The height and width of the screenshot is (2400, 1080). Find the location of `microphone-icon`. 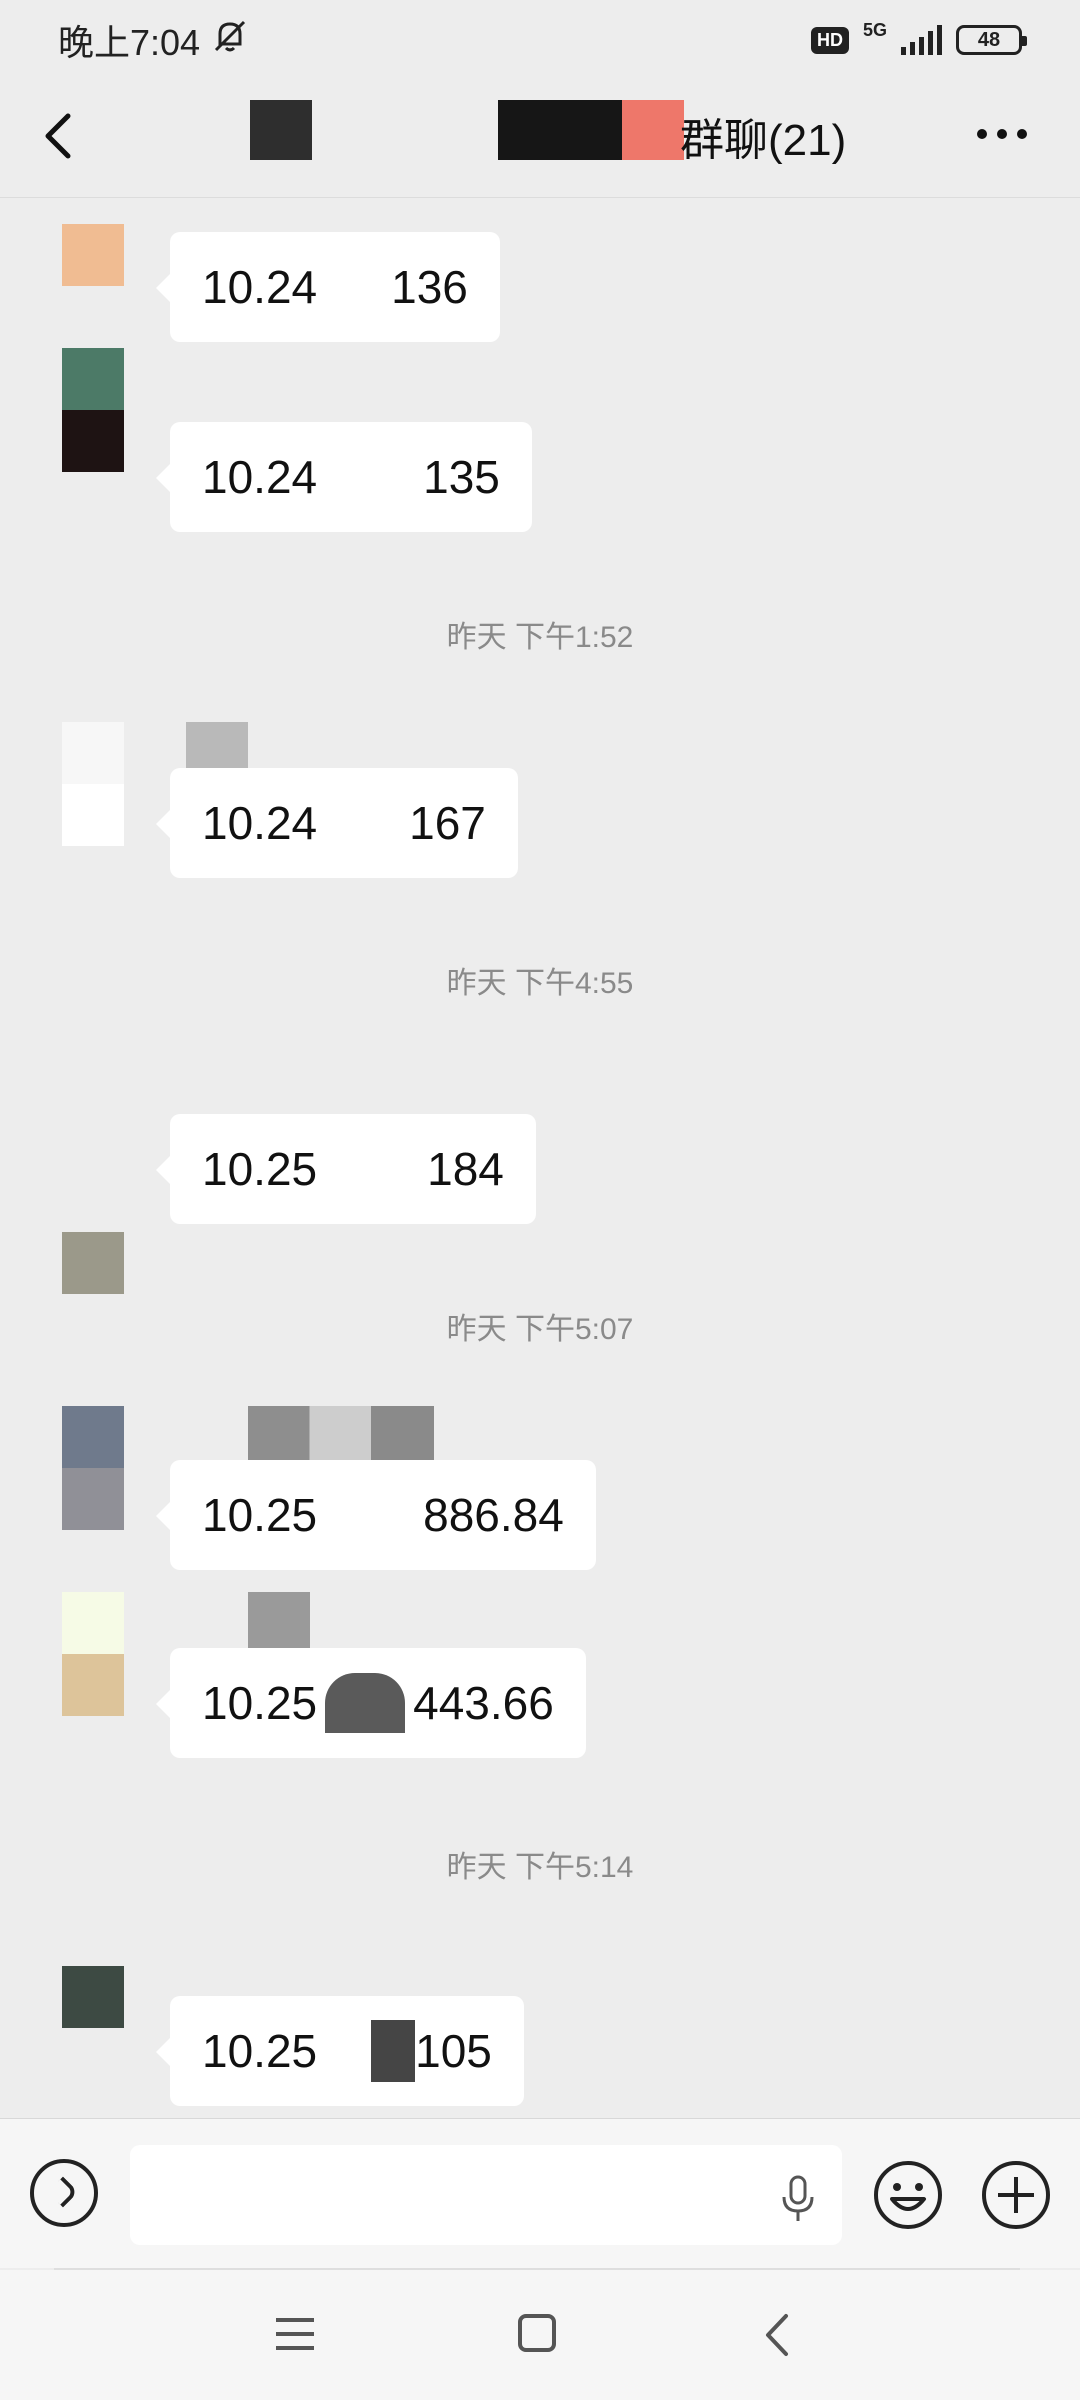

microphone-icon is located at coordinates (798, 2199).